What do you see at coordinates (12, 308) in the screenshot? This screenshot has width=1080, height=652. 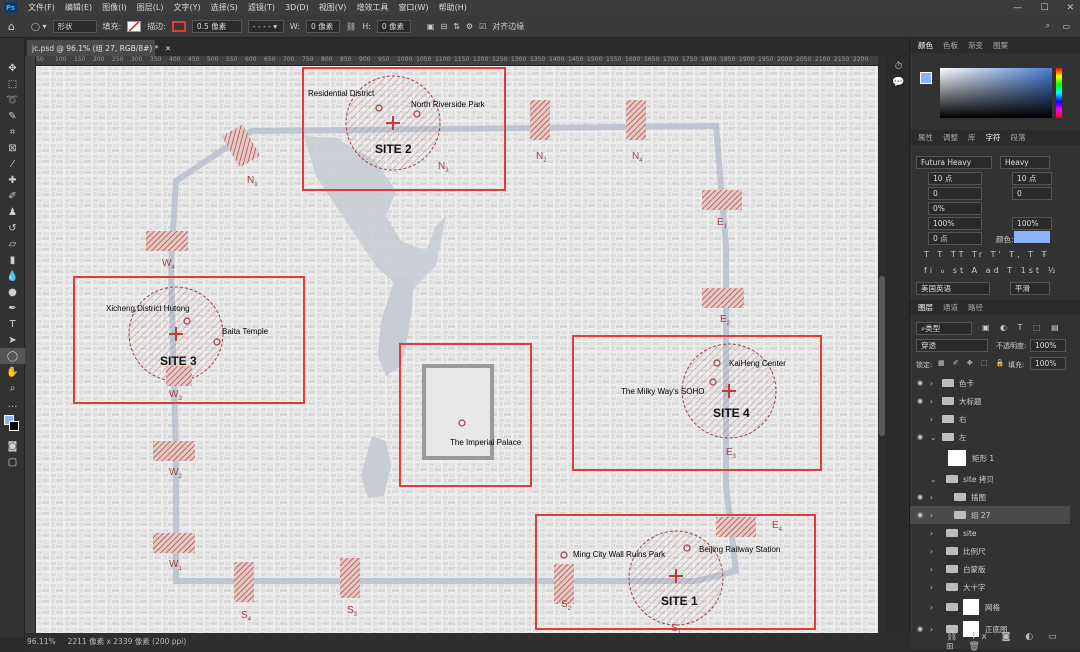 I see `pen-tool-icon: ✒` at bounding box center [12, 308].